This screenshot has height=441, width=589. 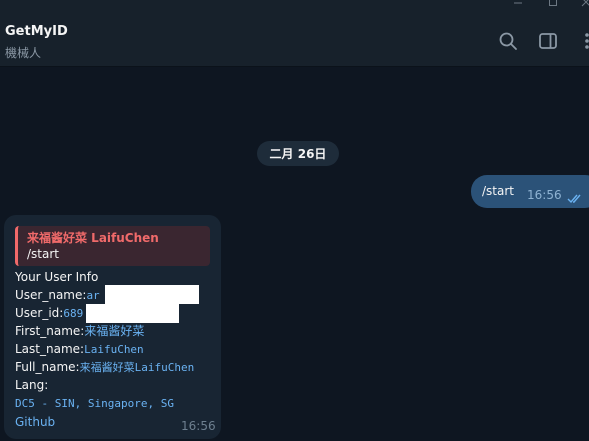 What do you see at coordinates (553, 4) in the screenshot?
I see `maximize-icon` at bounding box center [553, 4].